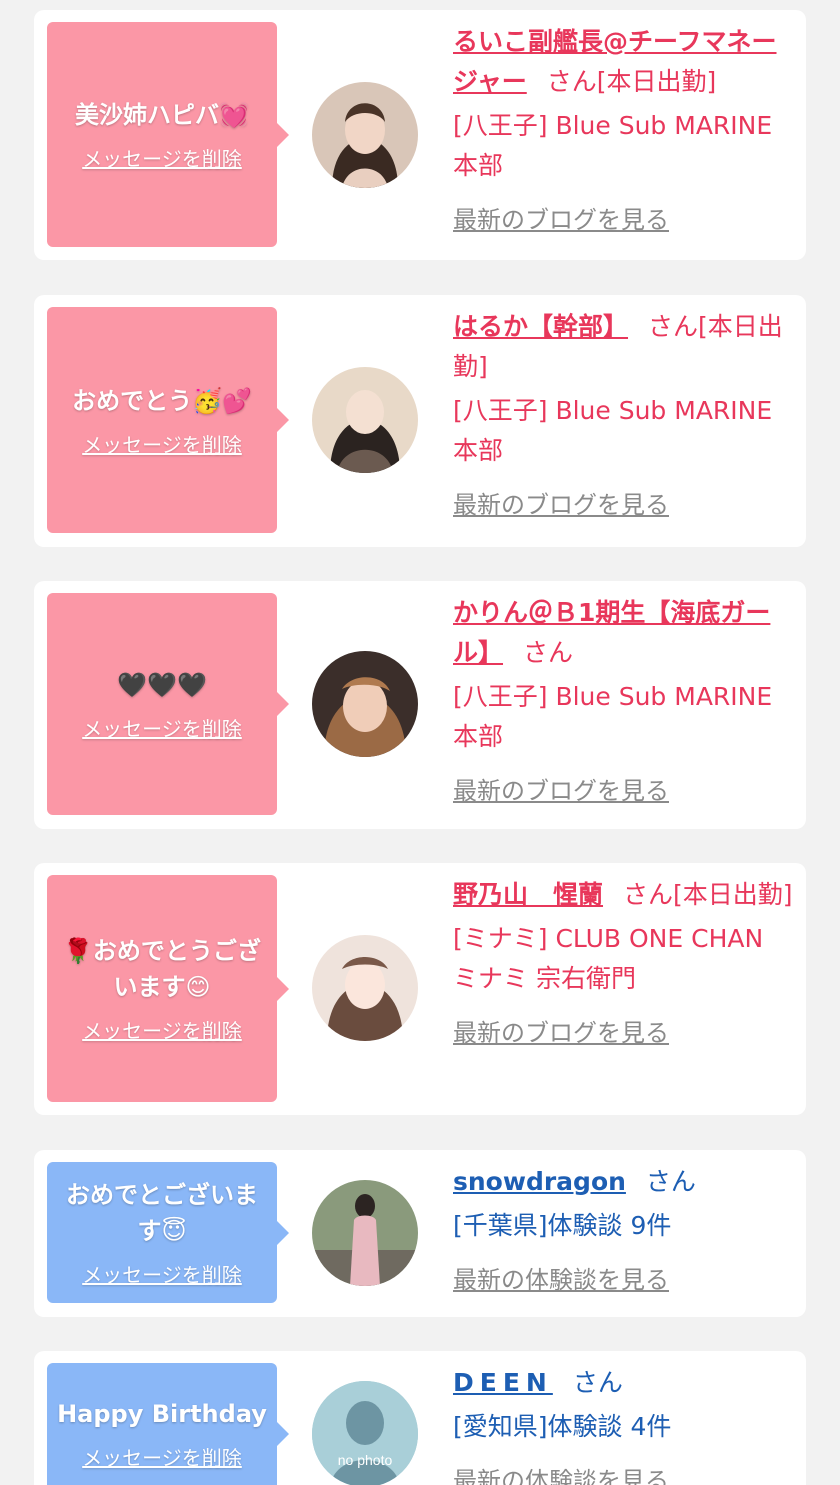 The height and width of the screenshot is (1485, 840). I want to click on avatar: no photo, so click(365, 1433).